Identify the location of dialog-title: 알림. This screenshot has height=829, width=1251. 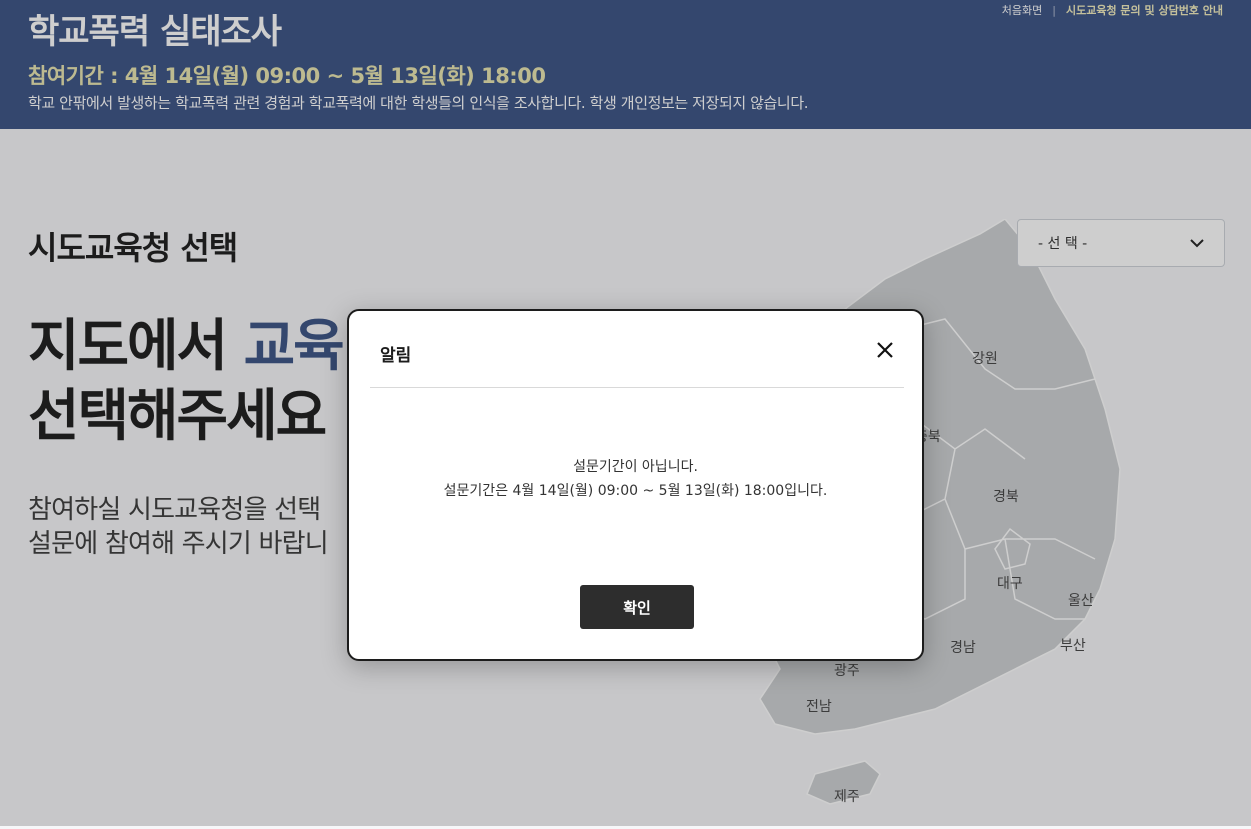
(396, 356).